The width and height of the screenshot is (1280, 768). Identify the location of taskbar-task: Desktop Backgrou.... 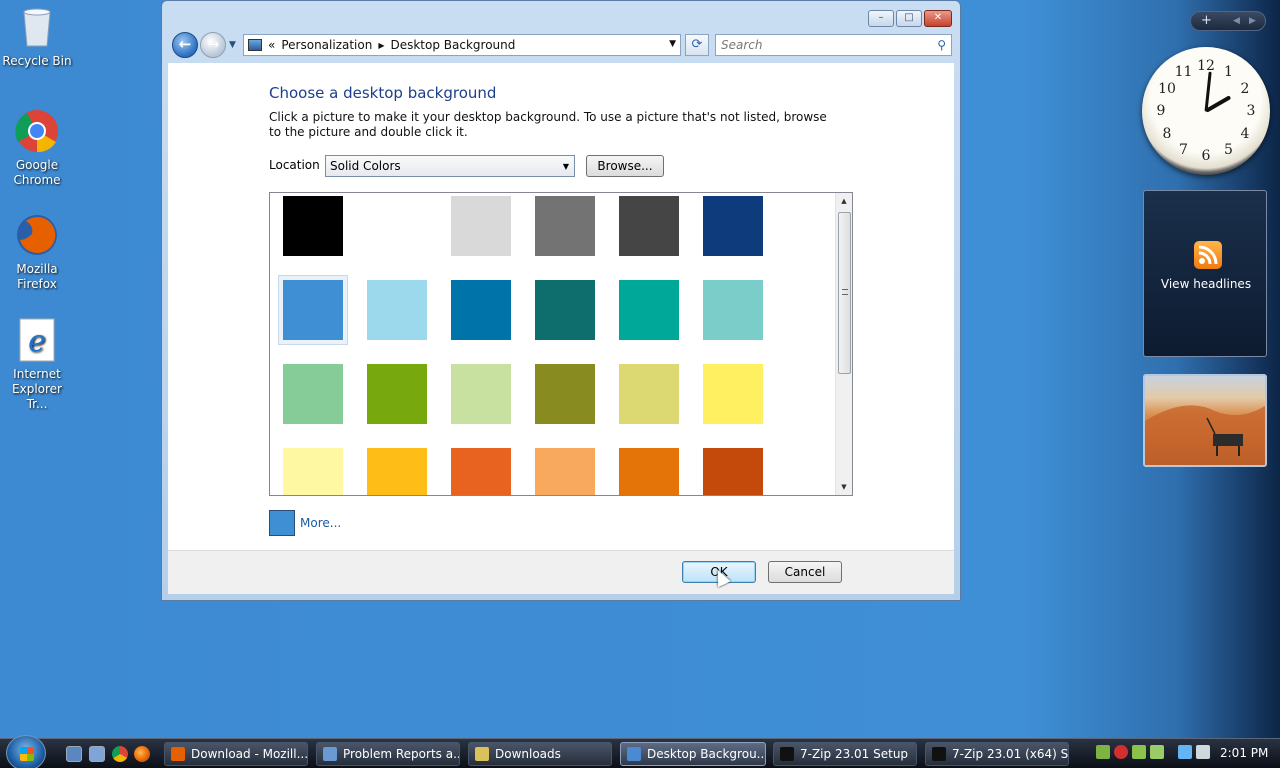
(693, 754).